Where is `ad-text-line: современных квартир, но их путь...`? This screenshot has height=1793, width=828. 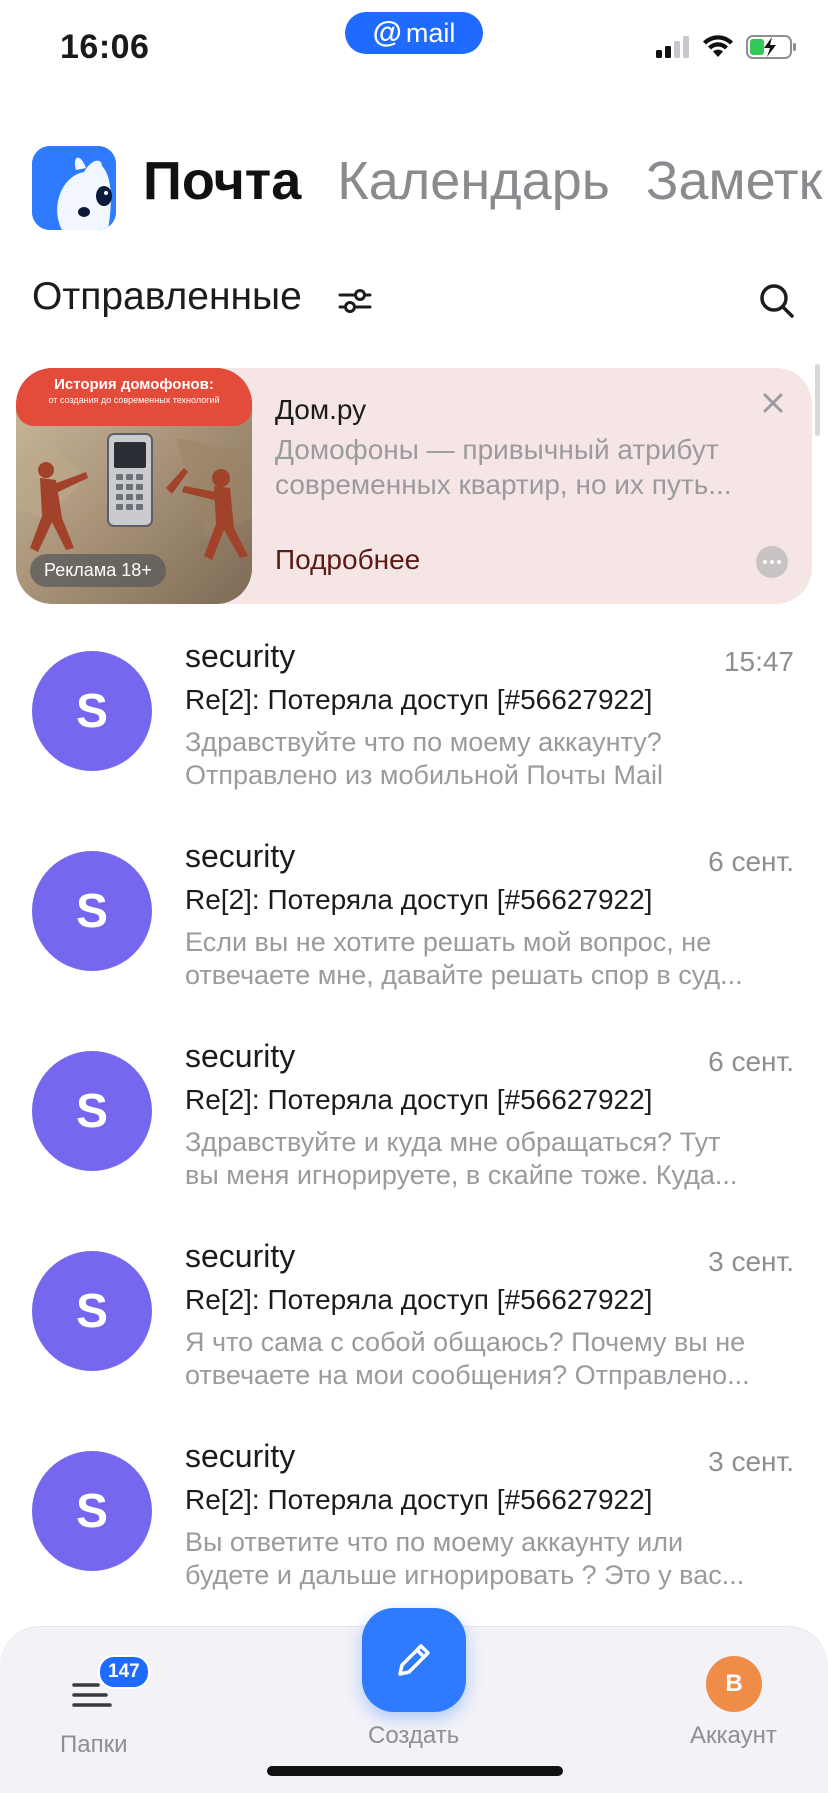 ad-text-line: современных квартир, но их путь... is located at coordinates (503, 484).